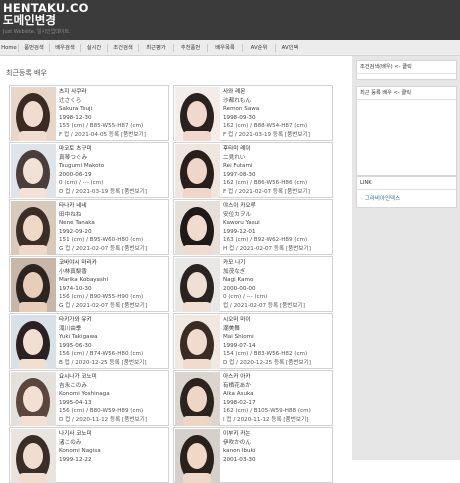  Describe the element at coordinates (112, 149) in the screenshot. I see `actress-name-ko: 마코토 츠구미` at that location.